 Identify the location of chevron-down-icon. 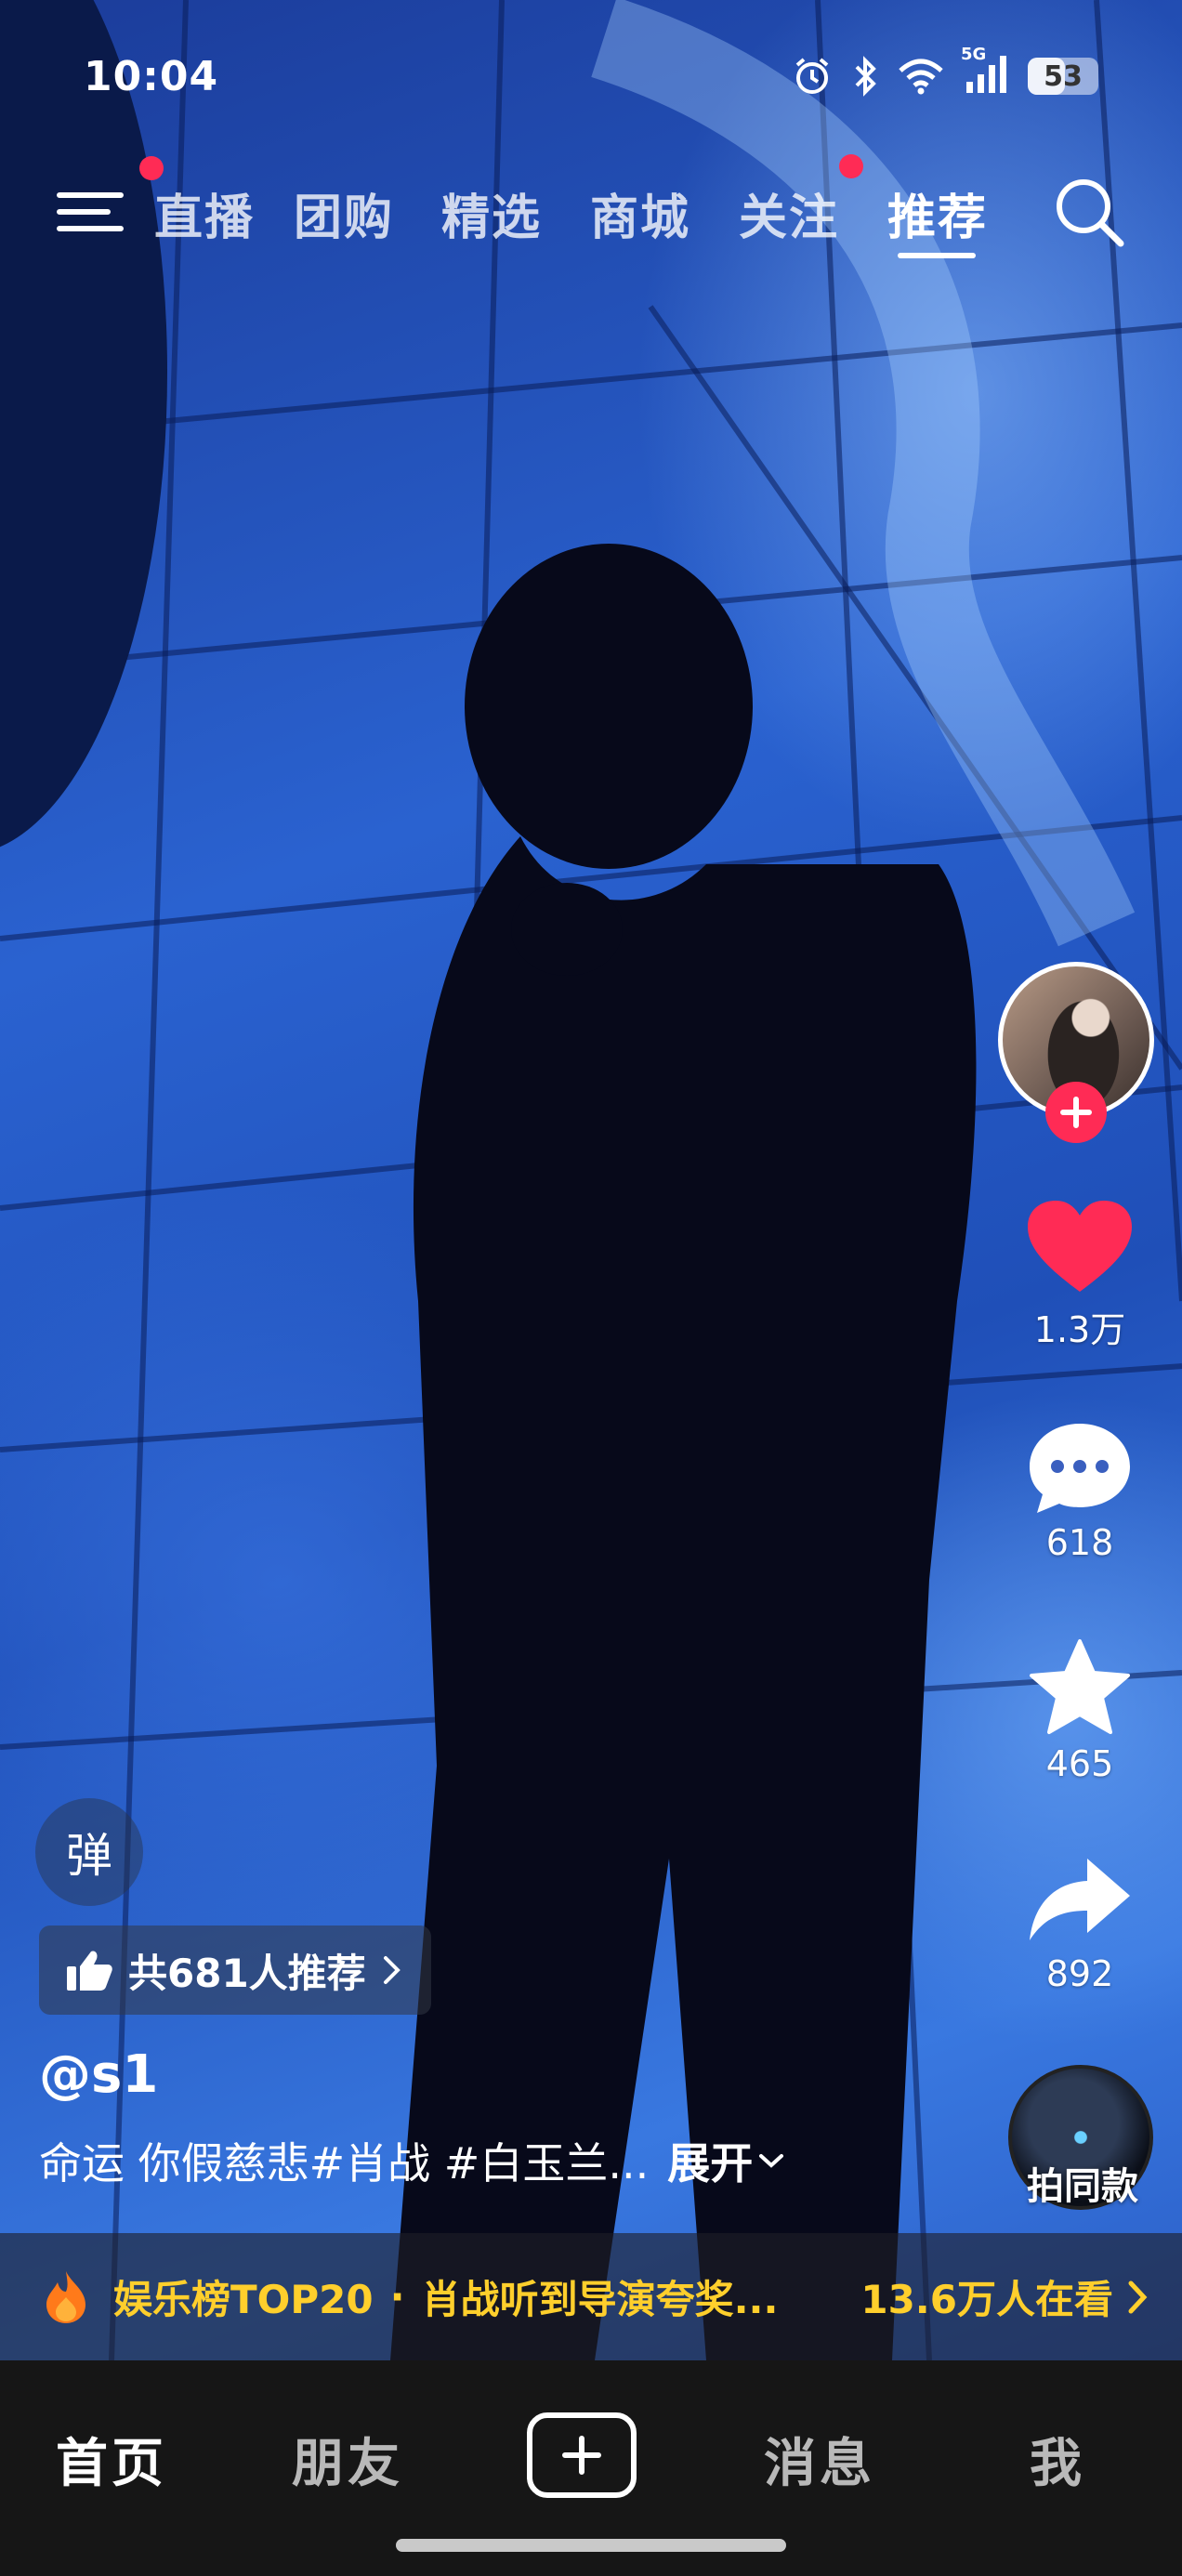
(771, 2161).